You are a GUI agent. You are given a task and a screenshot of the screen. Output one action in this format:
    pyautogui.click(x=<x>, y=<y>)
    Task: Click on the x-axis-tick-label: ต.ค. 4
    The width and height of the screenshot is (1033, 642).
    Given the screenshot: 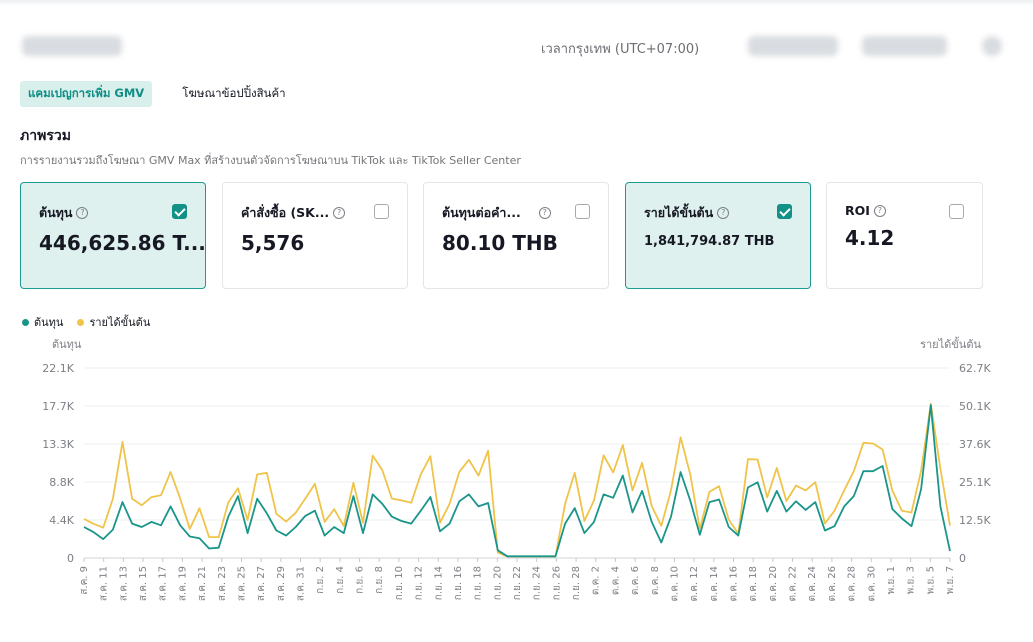 What is the action you would take?
    pyautogui.click(x=615, y=580)
    